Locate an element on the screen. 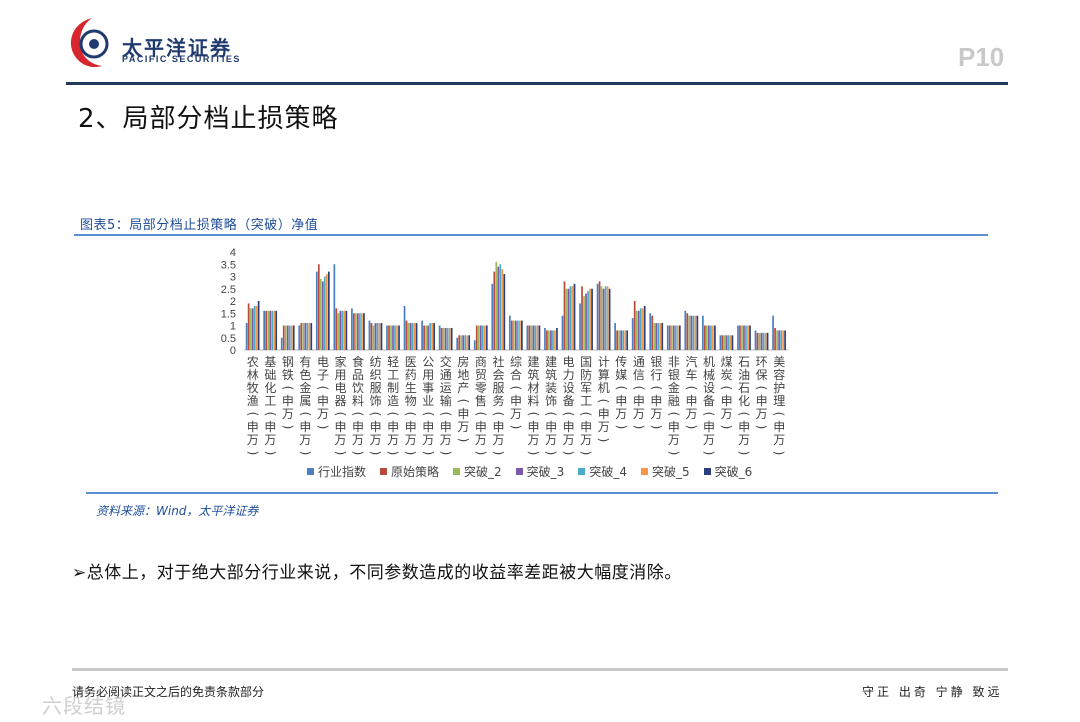 The width and height of the screenshot is (1080, 722). x-tick-label-char: 化 is located at coordinates (744, 401).